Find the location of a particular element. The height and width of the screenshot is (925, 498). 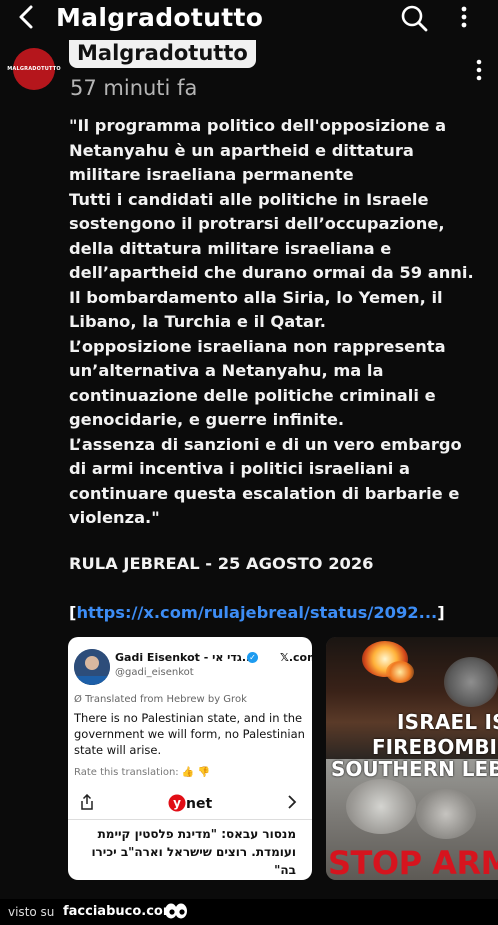

search-icon is located at coordinates (414, 18).